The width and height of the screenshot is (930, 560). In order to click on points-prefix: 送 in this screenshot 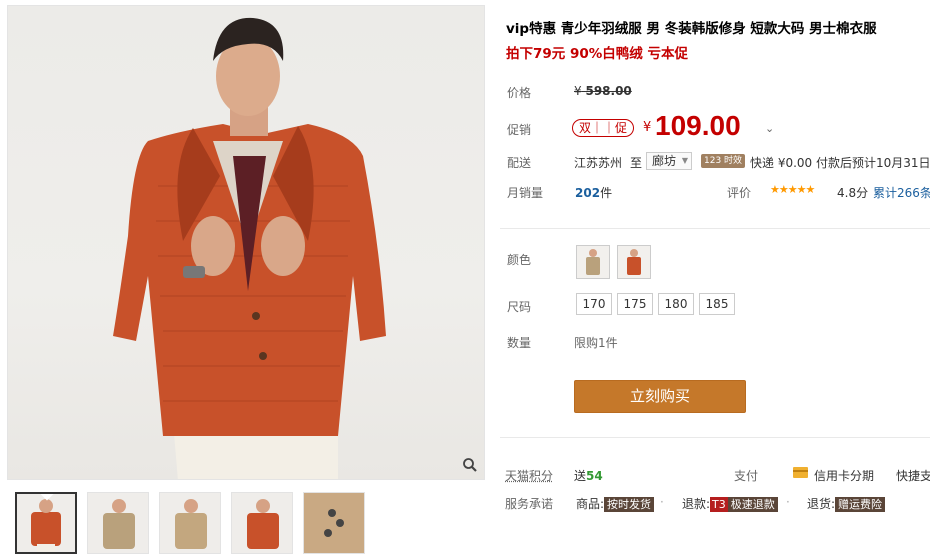, I will do `click(580, 476)`.